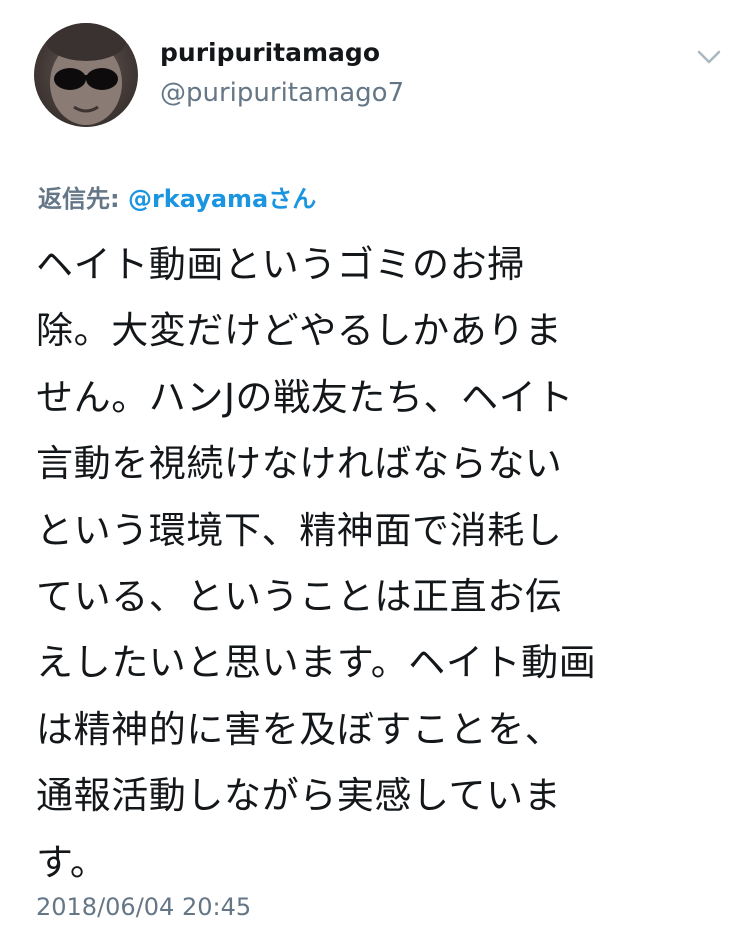 The image size is (750, 941). I want to click on tweet-text-line: 言動を視続けなければならない, so click(299, 464).